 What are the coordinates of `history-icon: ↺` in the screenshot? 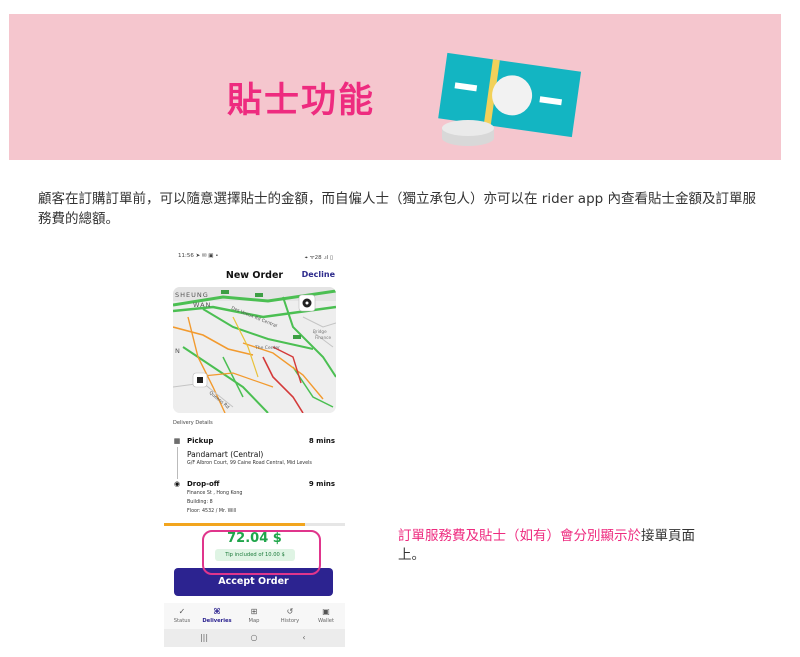 It's located at (290, 611).